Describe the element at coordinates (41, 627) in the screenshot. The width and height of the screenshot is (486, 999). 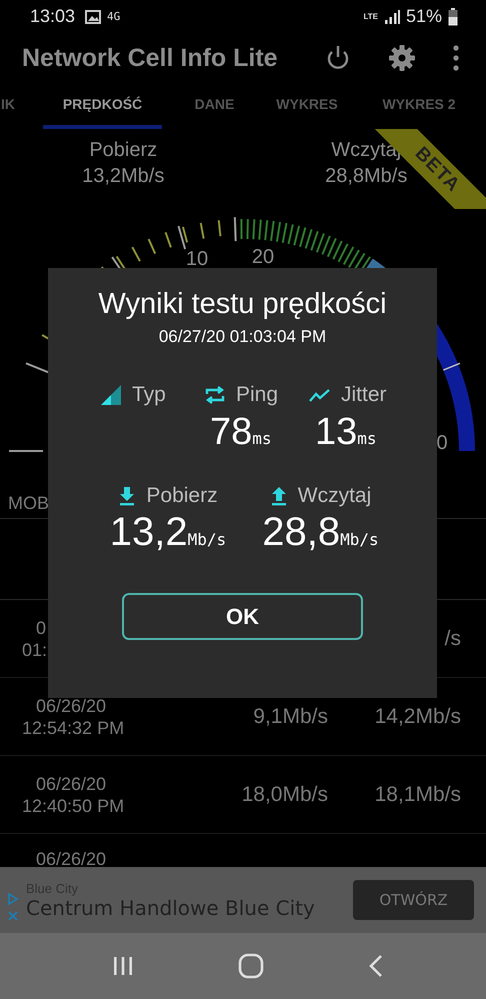
I see `date-text: 0` at that location.